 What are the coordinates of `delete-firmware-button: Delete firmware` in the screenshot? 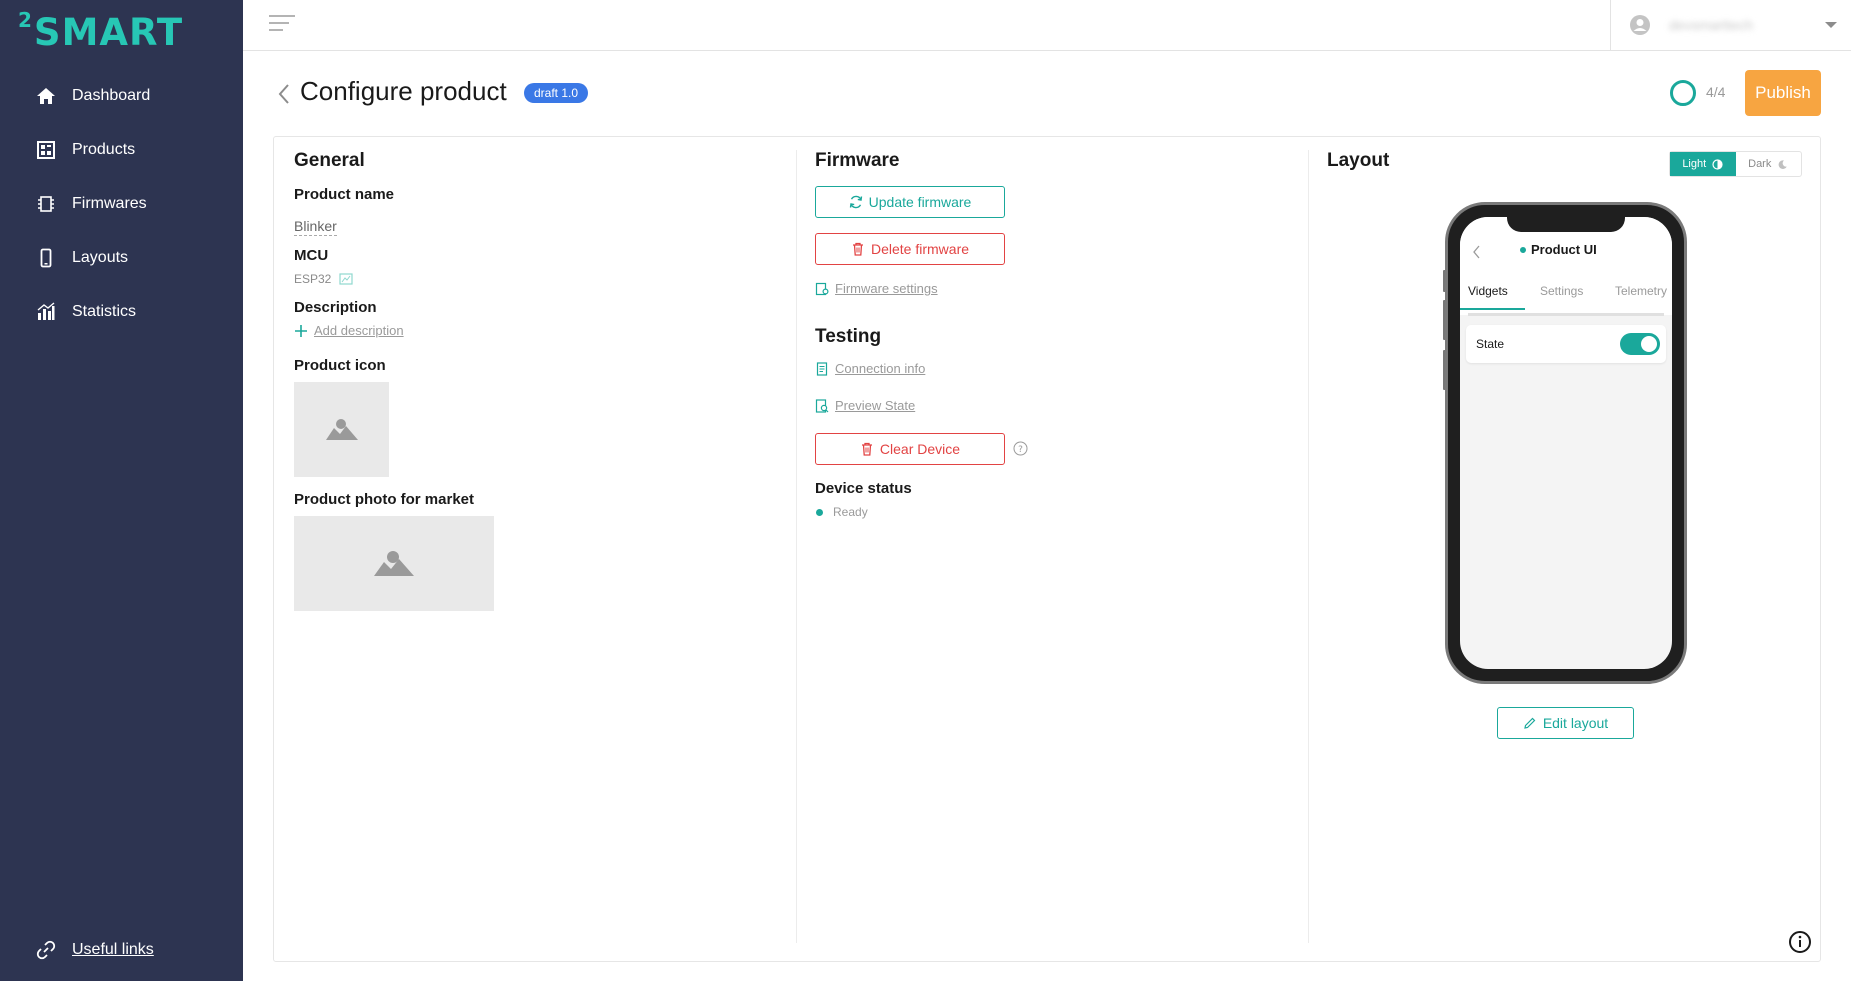 It's located at (910, 249).